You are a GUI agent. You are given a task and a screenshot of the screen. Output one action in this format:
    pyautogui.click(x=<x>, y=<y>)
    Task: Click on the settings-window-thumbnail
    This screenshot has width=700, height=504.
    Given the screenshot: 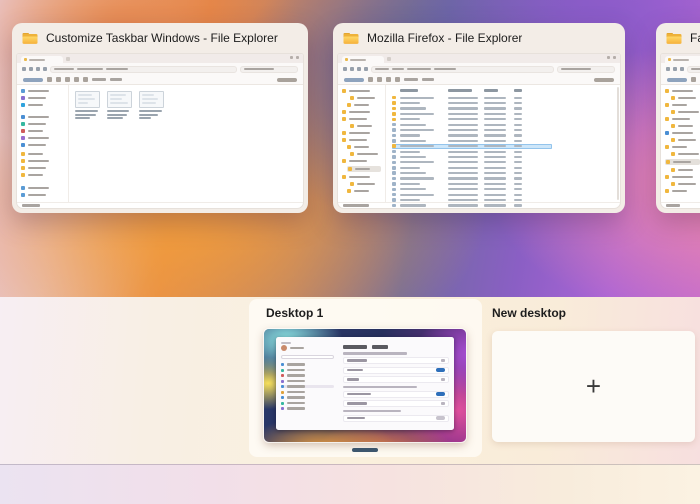 What is the action you would take?
    pyautogui.click(x=365, y=383)
    